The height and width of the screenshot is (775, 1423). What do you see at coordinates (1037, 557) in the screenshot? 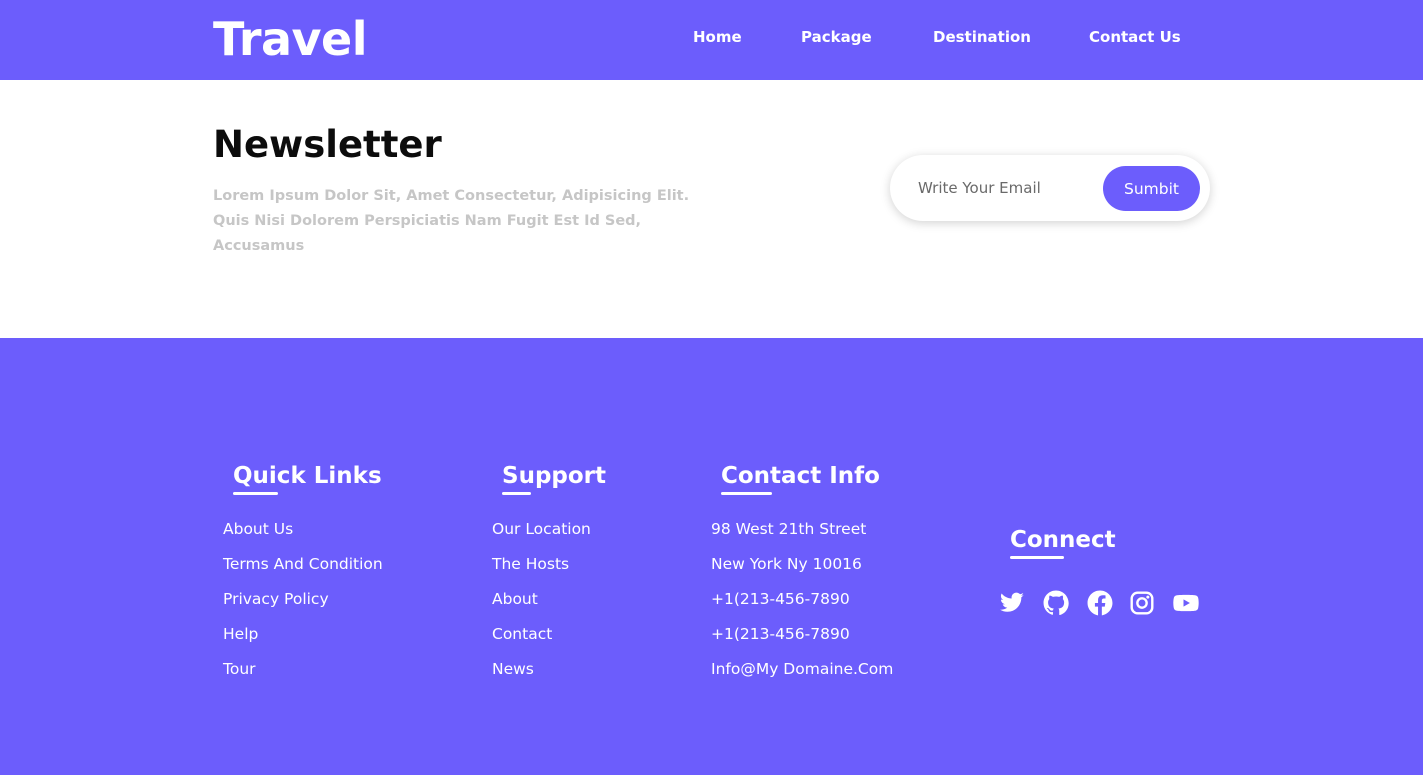
I see `connect-underline` at bounding box center [1037, 557].